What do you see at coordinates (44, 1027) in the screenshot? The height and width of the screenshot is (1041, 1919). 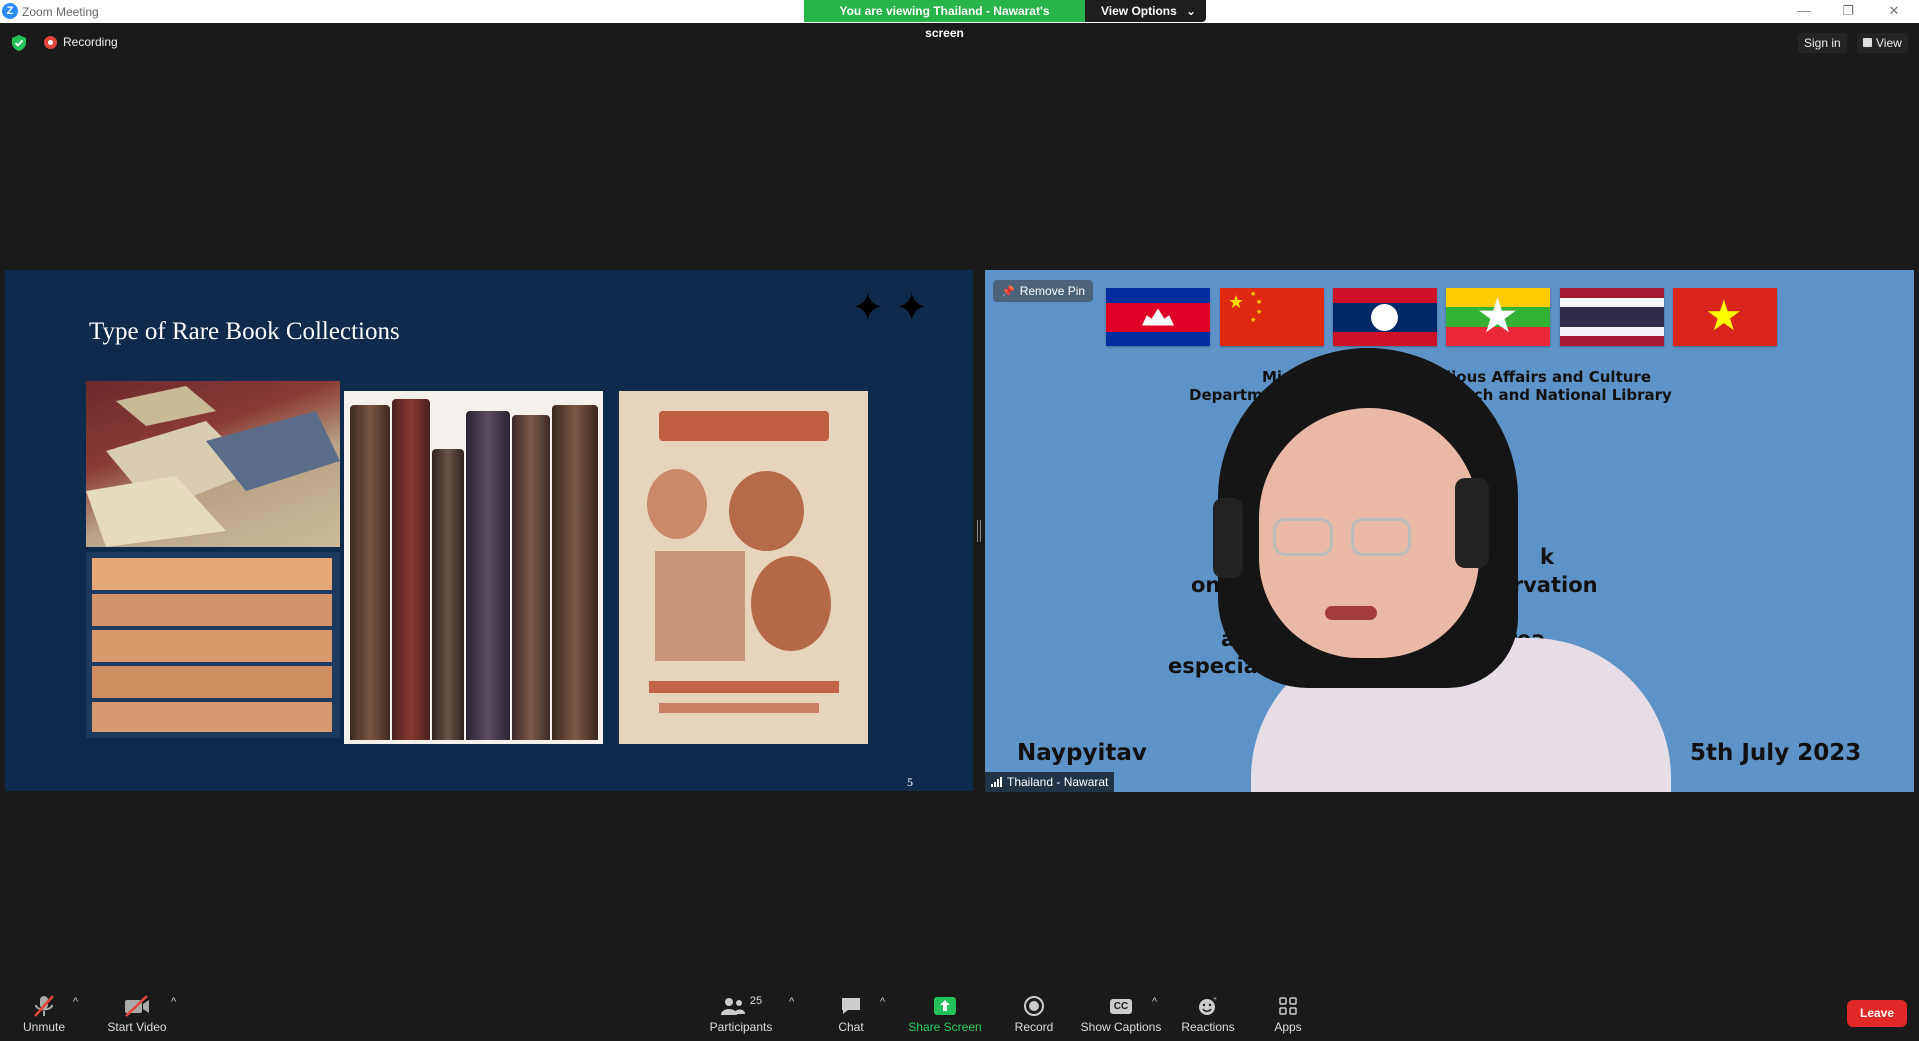 I see `unmute-label: Unmute` at bounding box center [44, 1027].